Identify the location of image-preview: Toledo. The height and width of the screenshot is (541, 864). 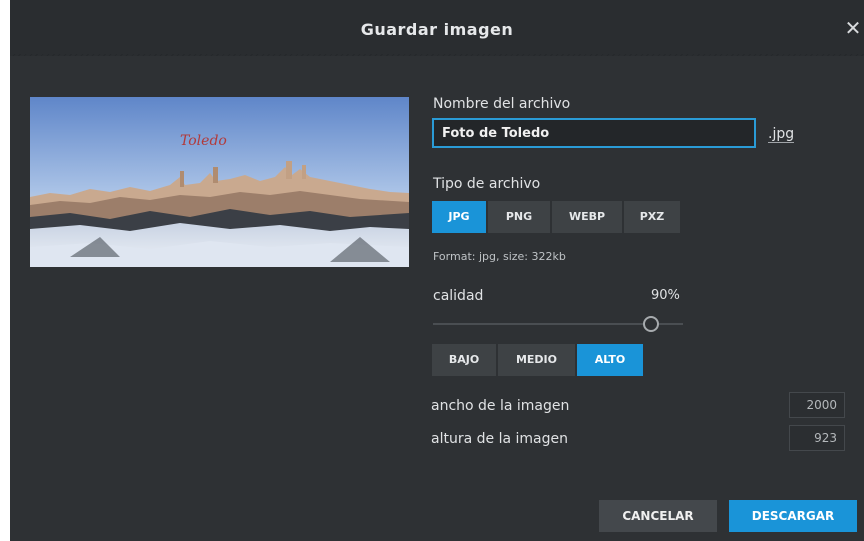
(219, 182).